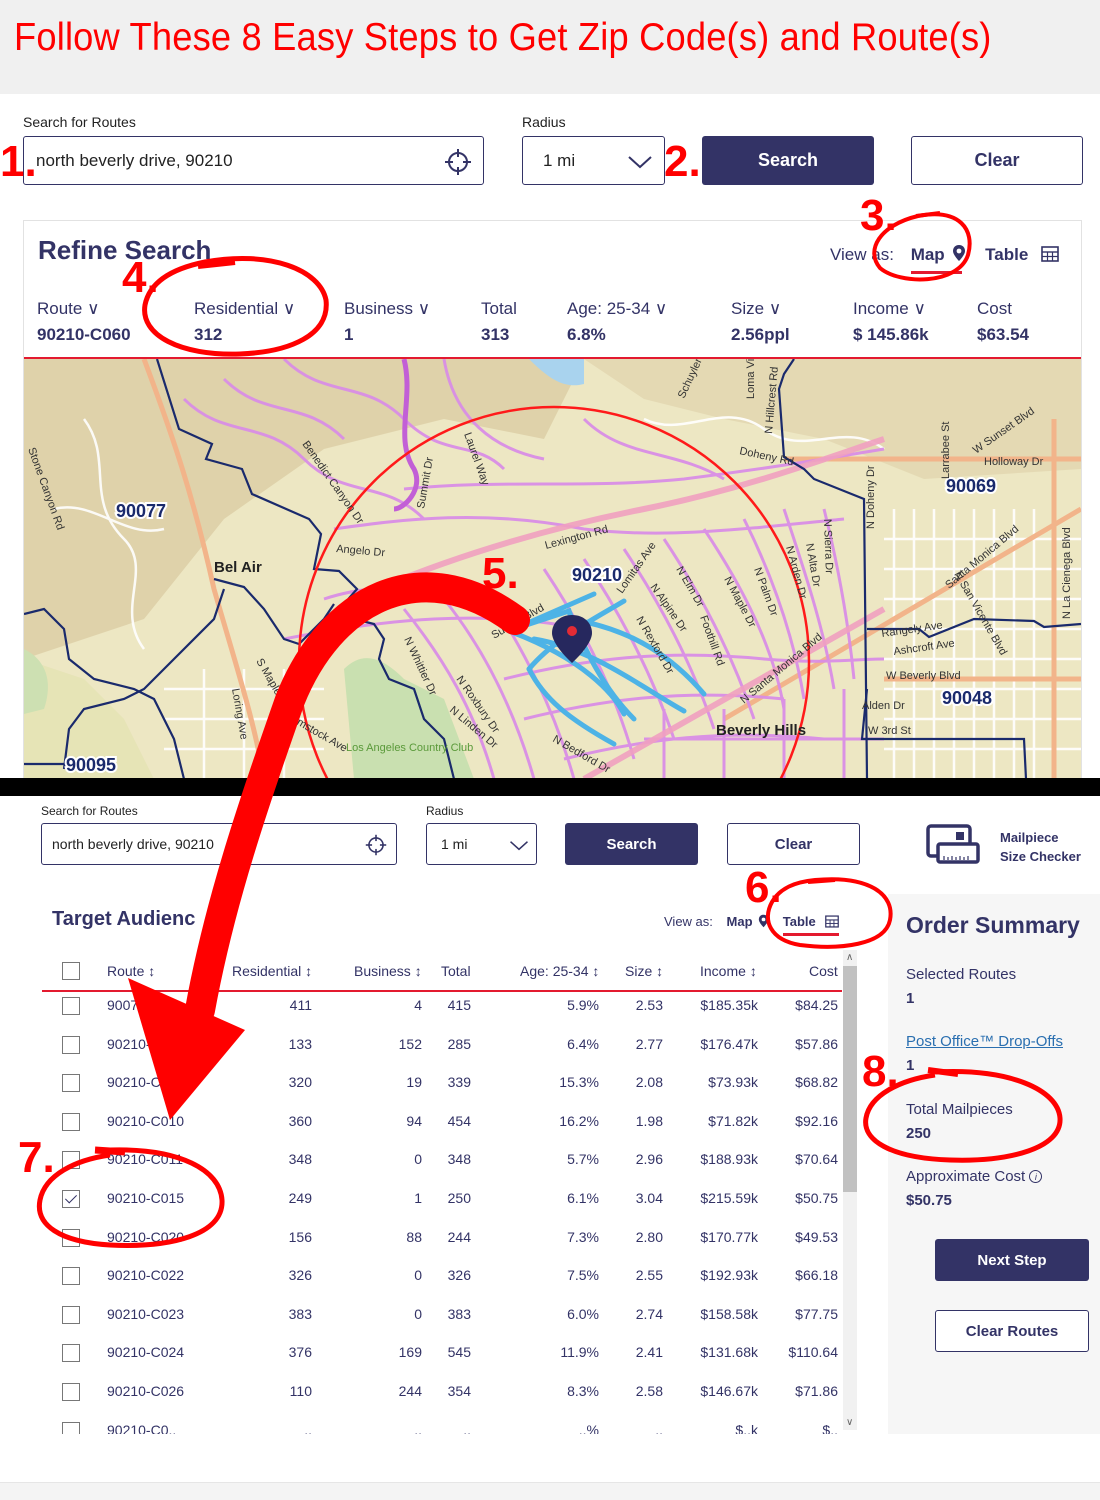 The height and width of the screenshot is (1500, 1100). Describe the element at coordinates (422, 1170) in the screenshot. I see `table-row: 90210-C011 348 0 348 5.7% 2.96 $188.93k $70.64` at that location.